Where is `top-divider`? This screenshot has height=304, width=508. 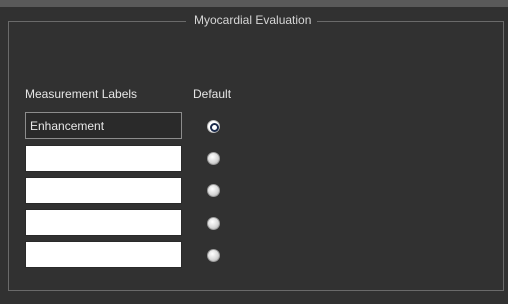 top-divider is located at coordinates (254, 3).